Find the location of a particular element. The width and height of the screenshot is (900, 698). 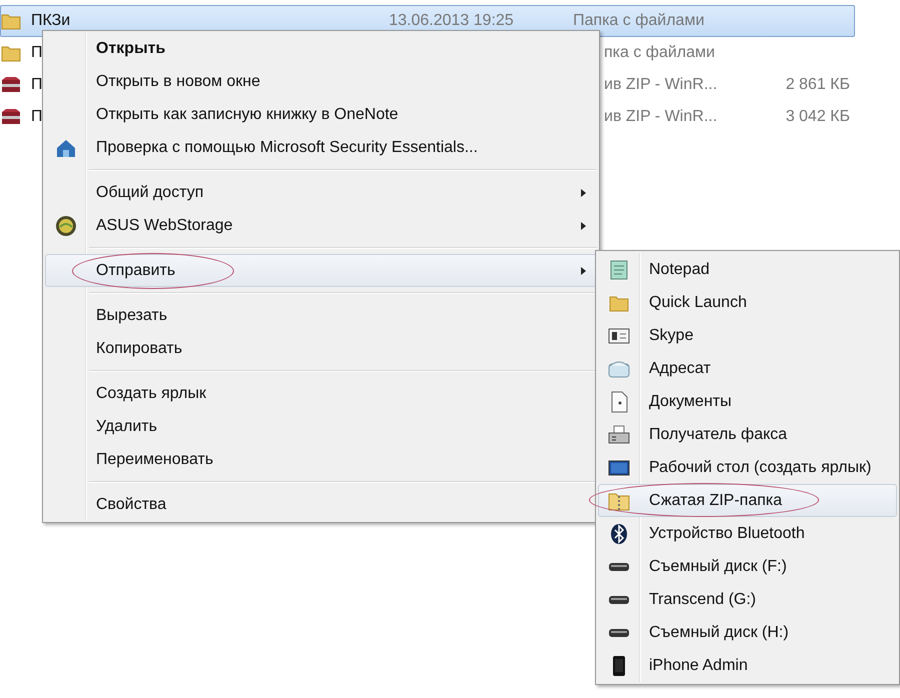

menu-item-label: Устройство Bluetooth is located at coordinates (727, 533).